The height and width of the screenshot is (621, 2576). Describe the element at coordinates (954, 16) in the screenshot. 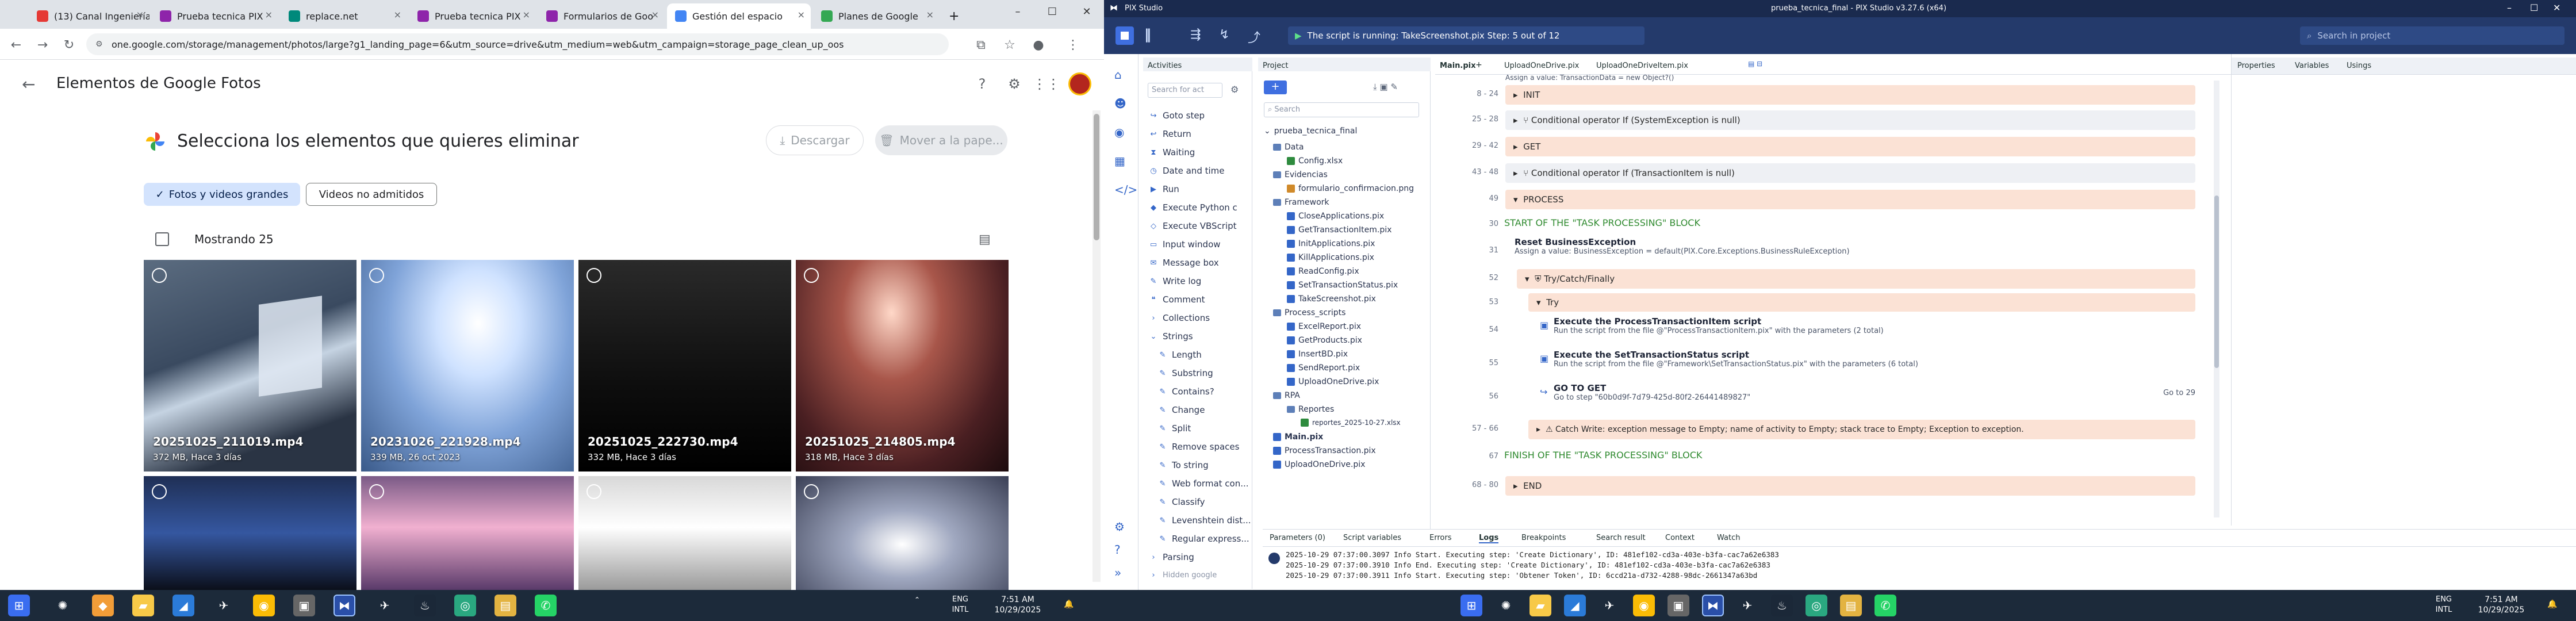

I see `new-tab-button: +` at that location.